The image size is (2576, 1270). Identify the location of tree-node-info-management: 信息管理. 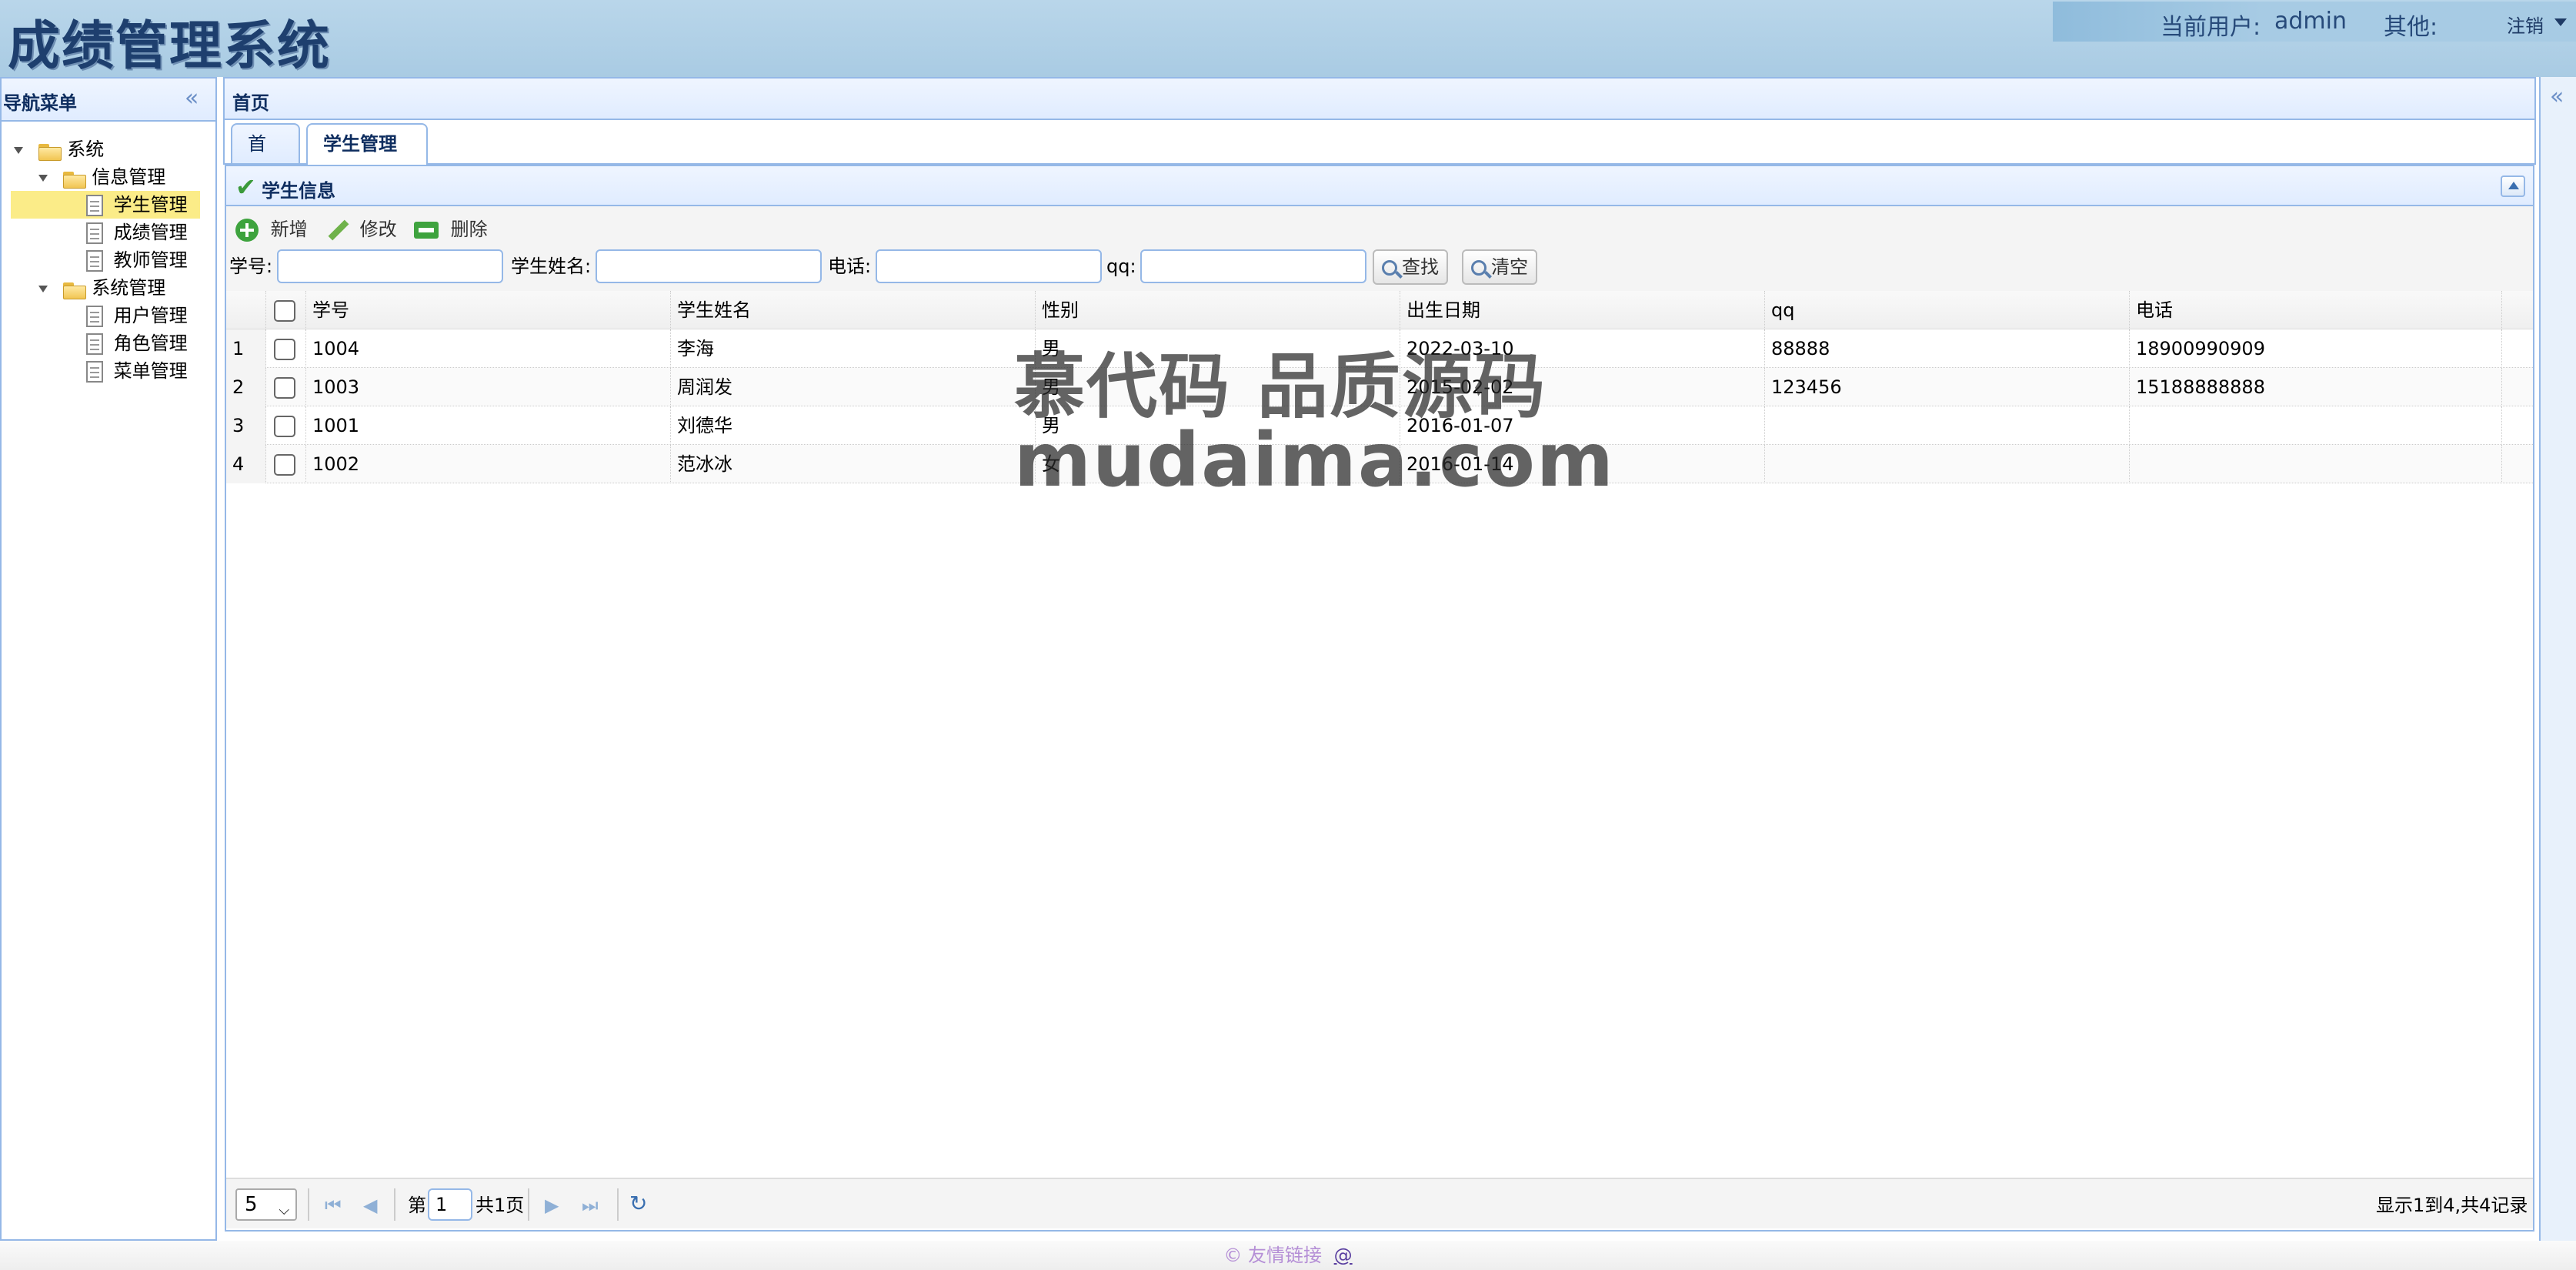
(101, 177).